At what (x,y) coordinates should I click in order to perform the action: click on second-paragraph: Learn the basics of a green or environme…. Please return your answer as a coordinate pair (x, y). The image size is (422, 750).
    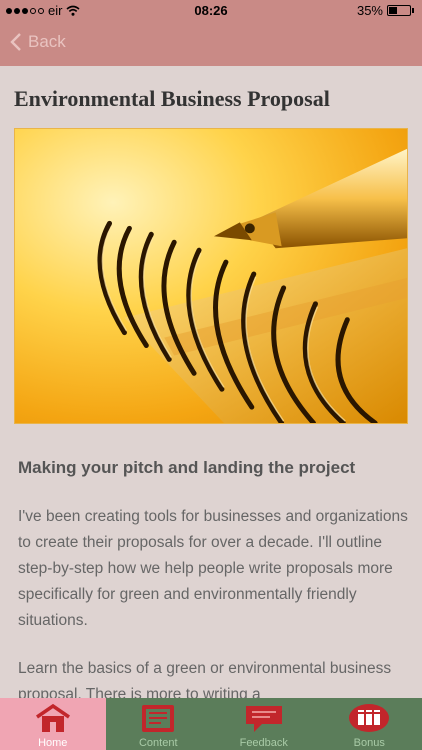
    Looking at the image, I should click on (205, 679).